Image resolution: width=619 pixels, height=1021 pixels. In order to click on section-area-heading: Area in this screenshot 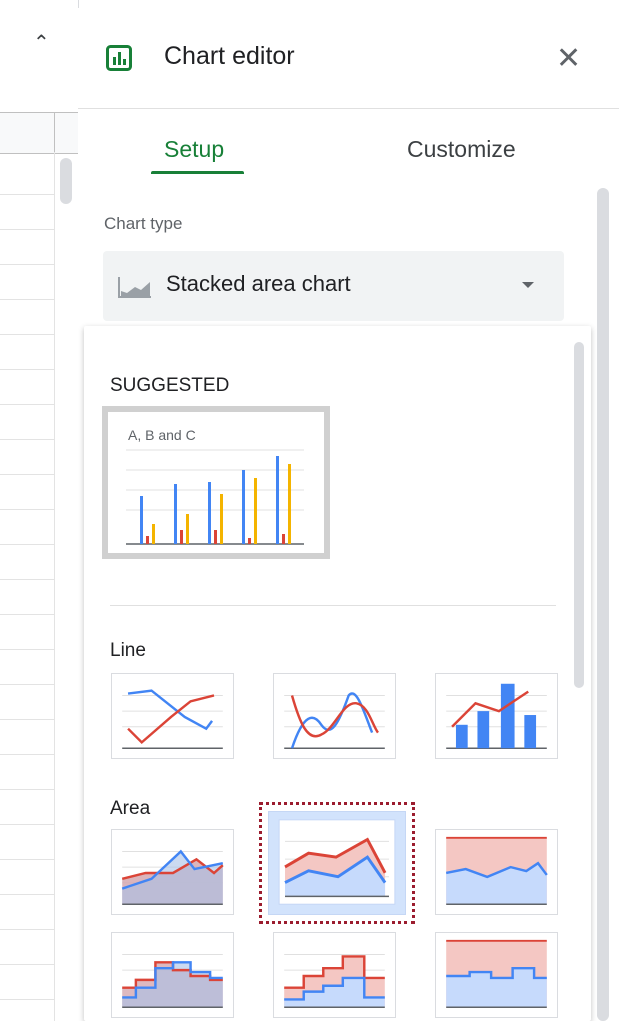, I will do `click(130, 808)`.